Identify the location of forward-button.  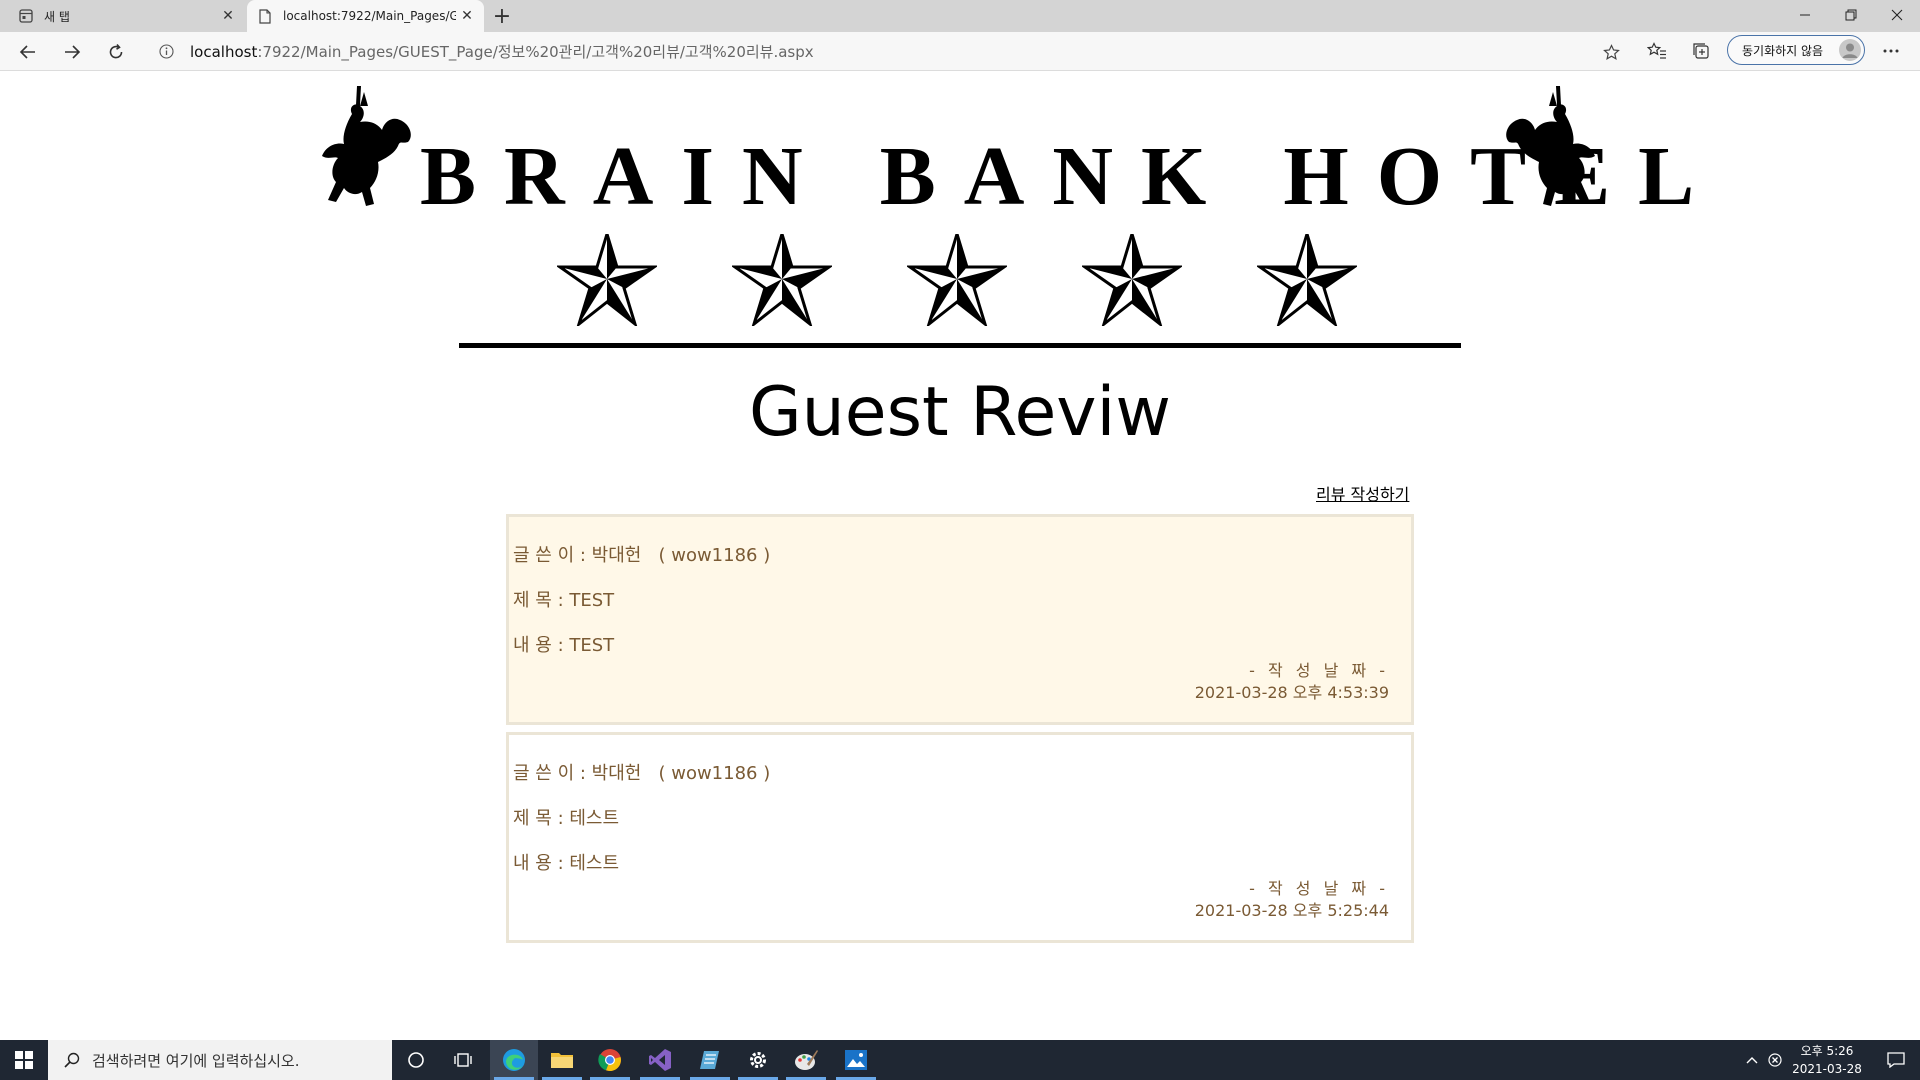
(72, 52).